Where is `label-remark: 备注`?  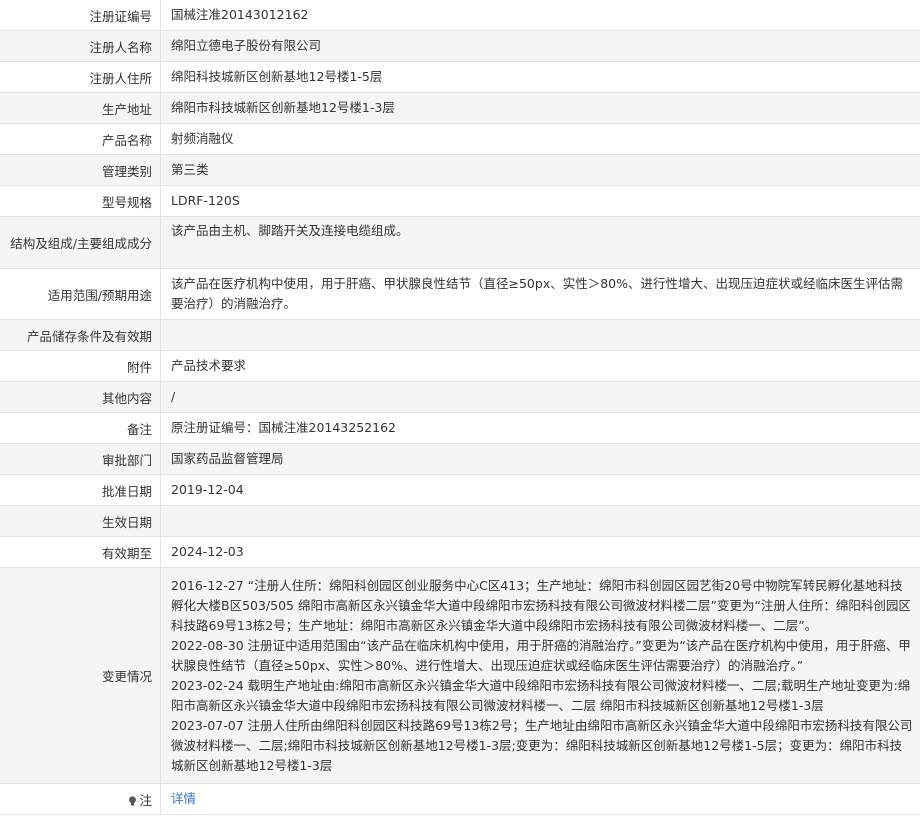
label-remark: 备注 is located at coordinates (80, 428).